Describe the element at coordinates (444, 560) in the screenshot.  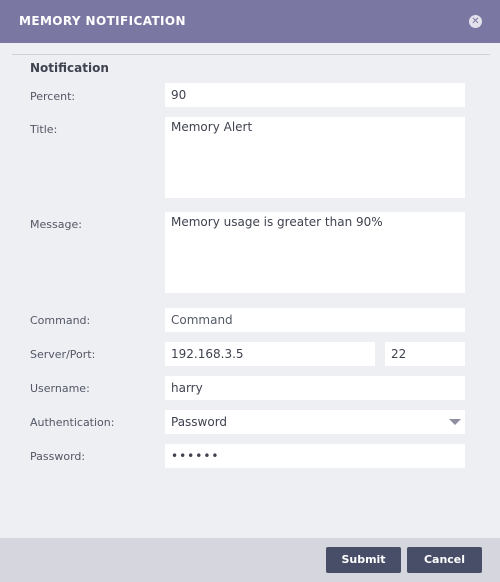
I see `cancel-button: Cancel` at that location.